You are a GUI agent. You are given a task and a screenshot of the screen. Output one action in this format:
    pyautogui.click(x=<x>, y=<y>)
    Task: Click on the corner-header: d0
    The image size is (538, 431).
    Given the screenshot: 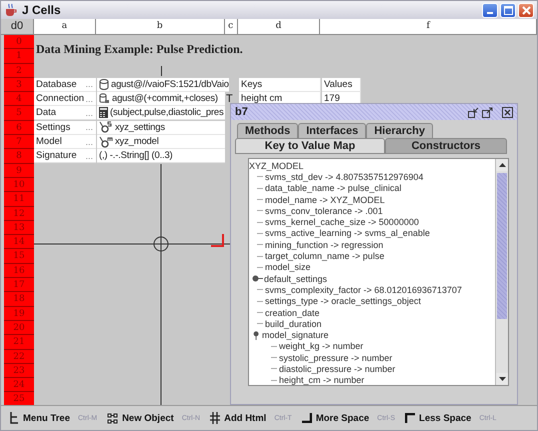 What is the action you would take?
    pyautogui.click(x=17, y=26)
    